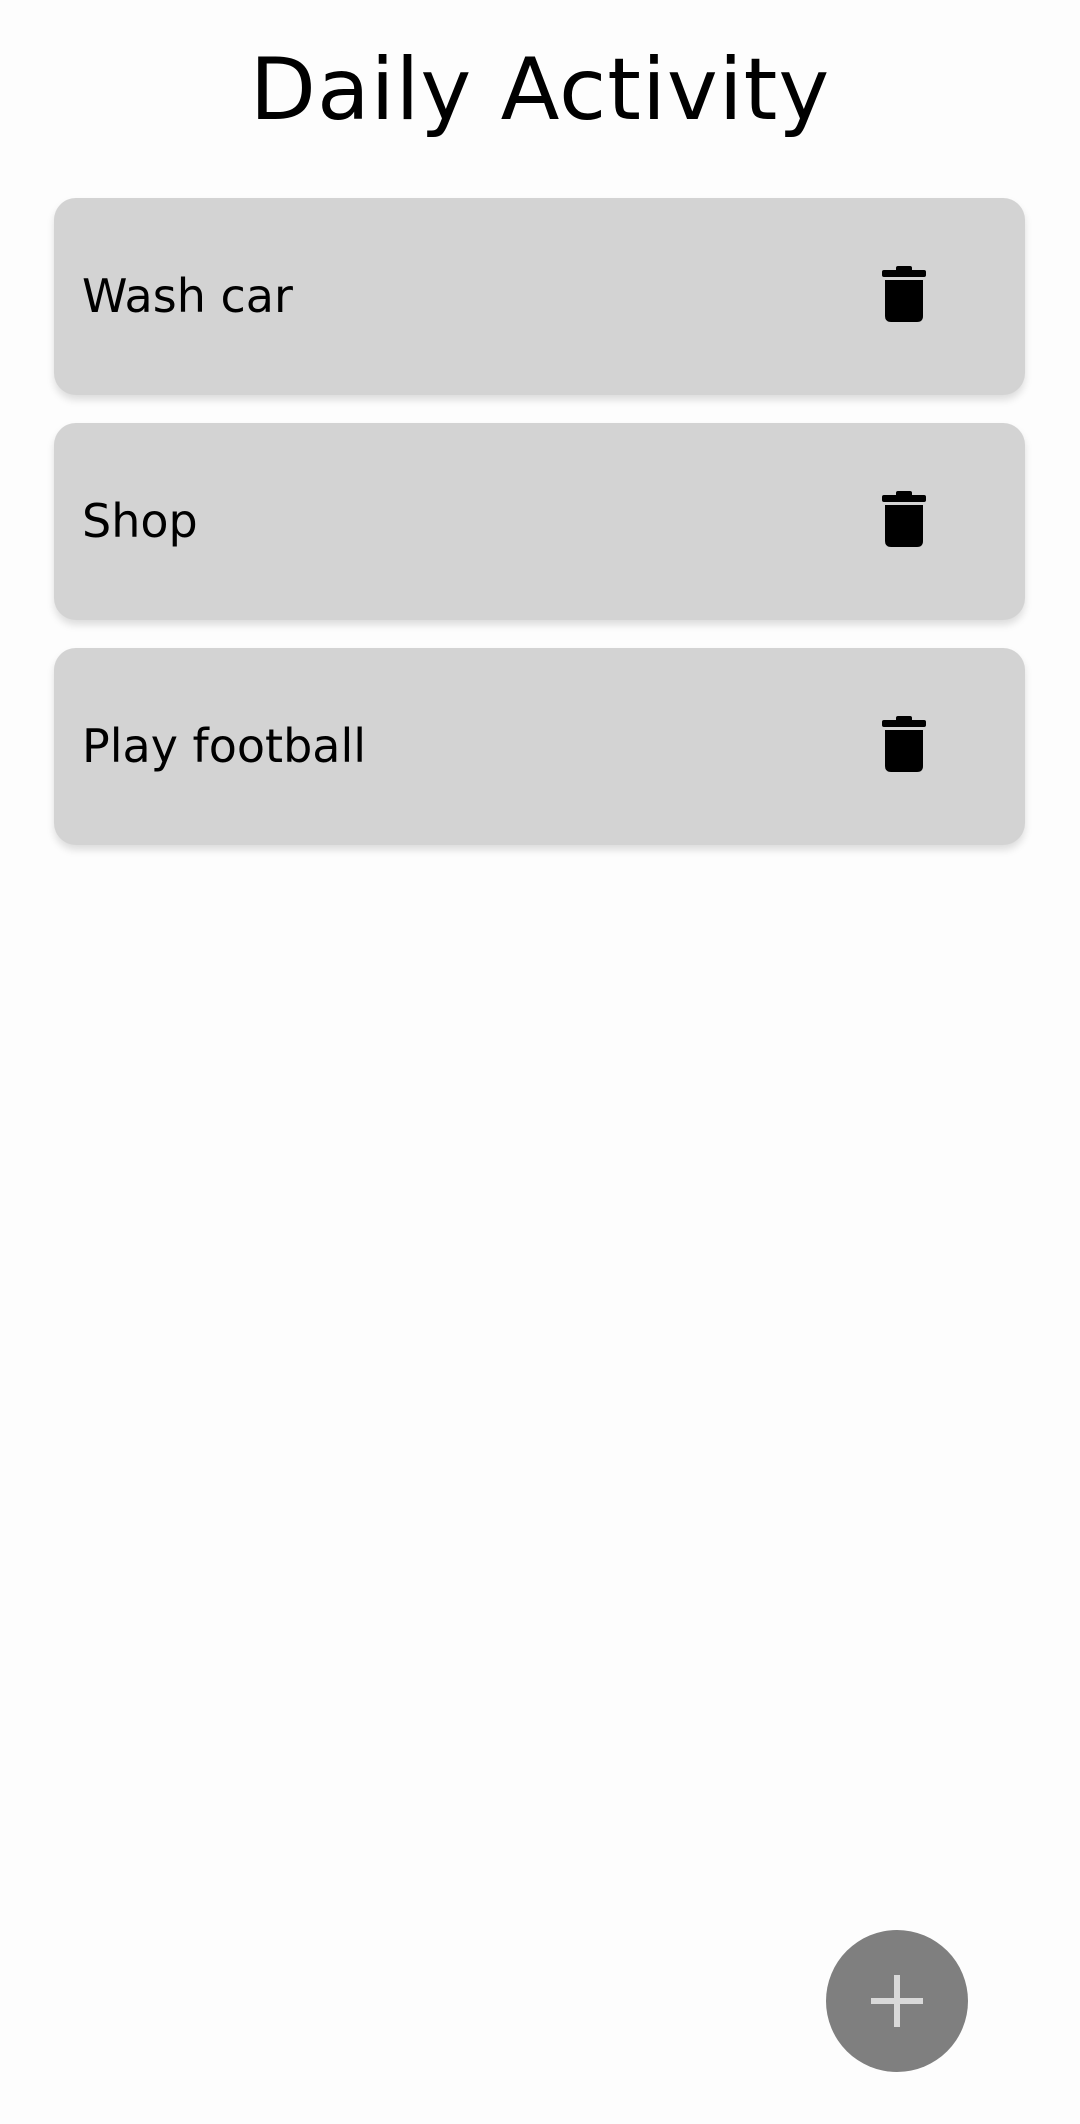 The height and width of the screenshot is (2124, 1080). What do you see at coordinates (140, 521) in the screenshot?
I see `list-item-label: Shop` at bounding box center [140, 521].